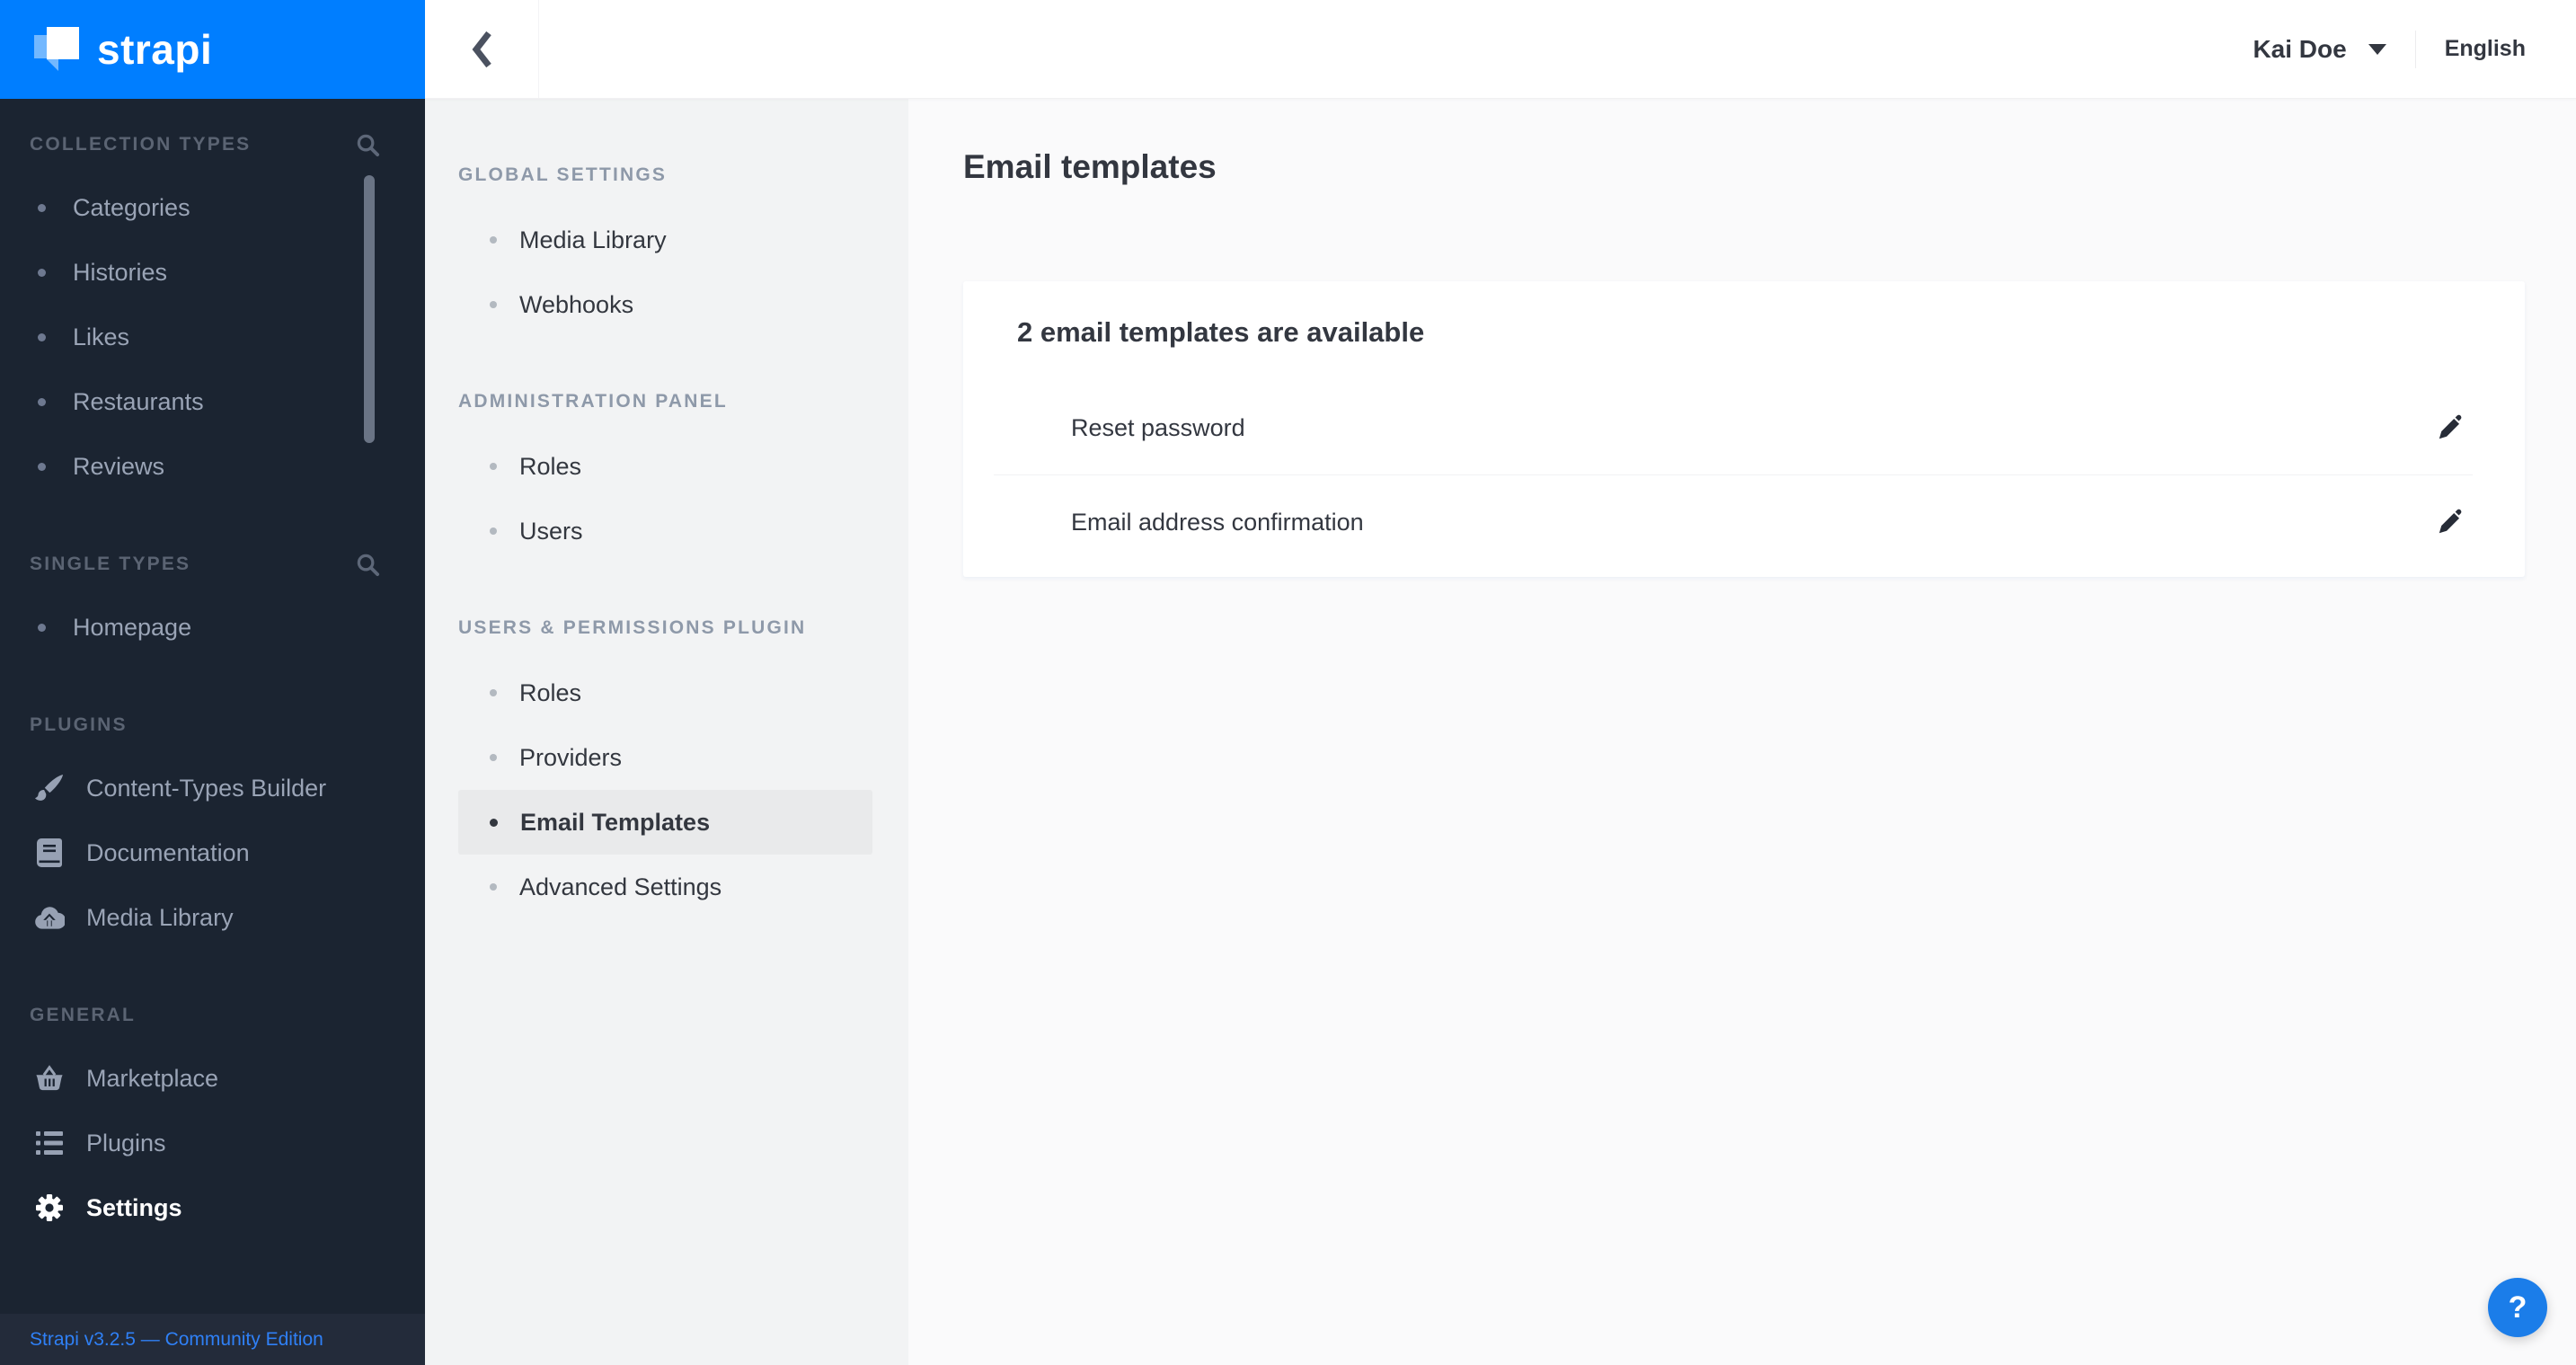 The image size is (2576, 1365). Describe the element at coordinates (212, 273) in the screenshot. I see `sidebar-item-histories: Histories` at that location.